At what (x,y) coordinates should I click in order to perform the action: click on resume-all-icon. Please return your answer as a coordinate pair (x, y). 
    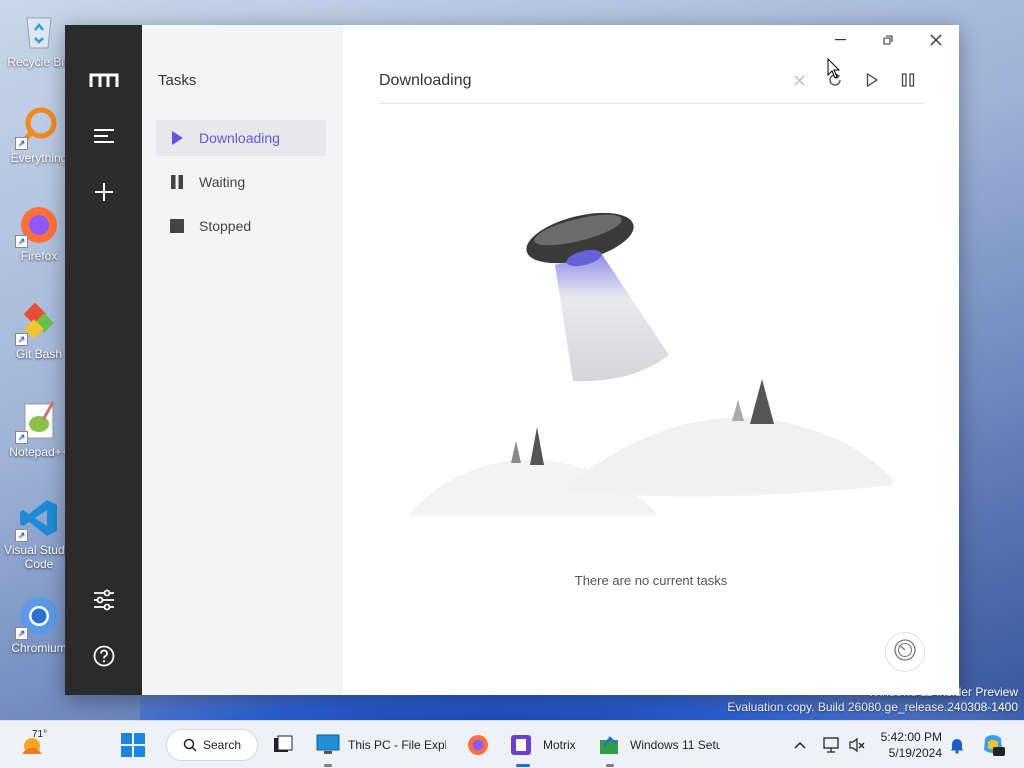
    Looking at the image, I should click on (872, 80).